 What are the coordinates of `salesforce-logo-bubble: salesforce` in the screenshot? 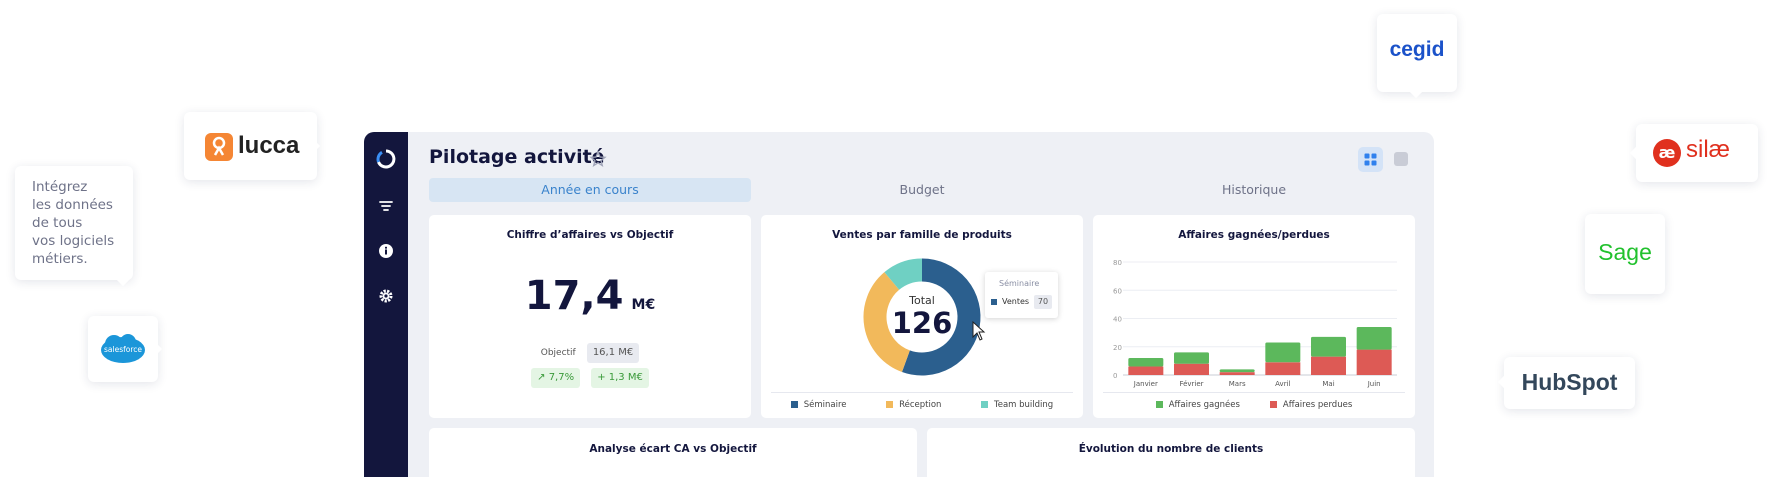 It's located at (125, 349).